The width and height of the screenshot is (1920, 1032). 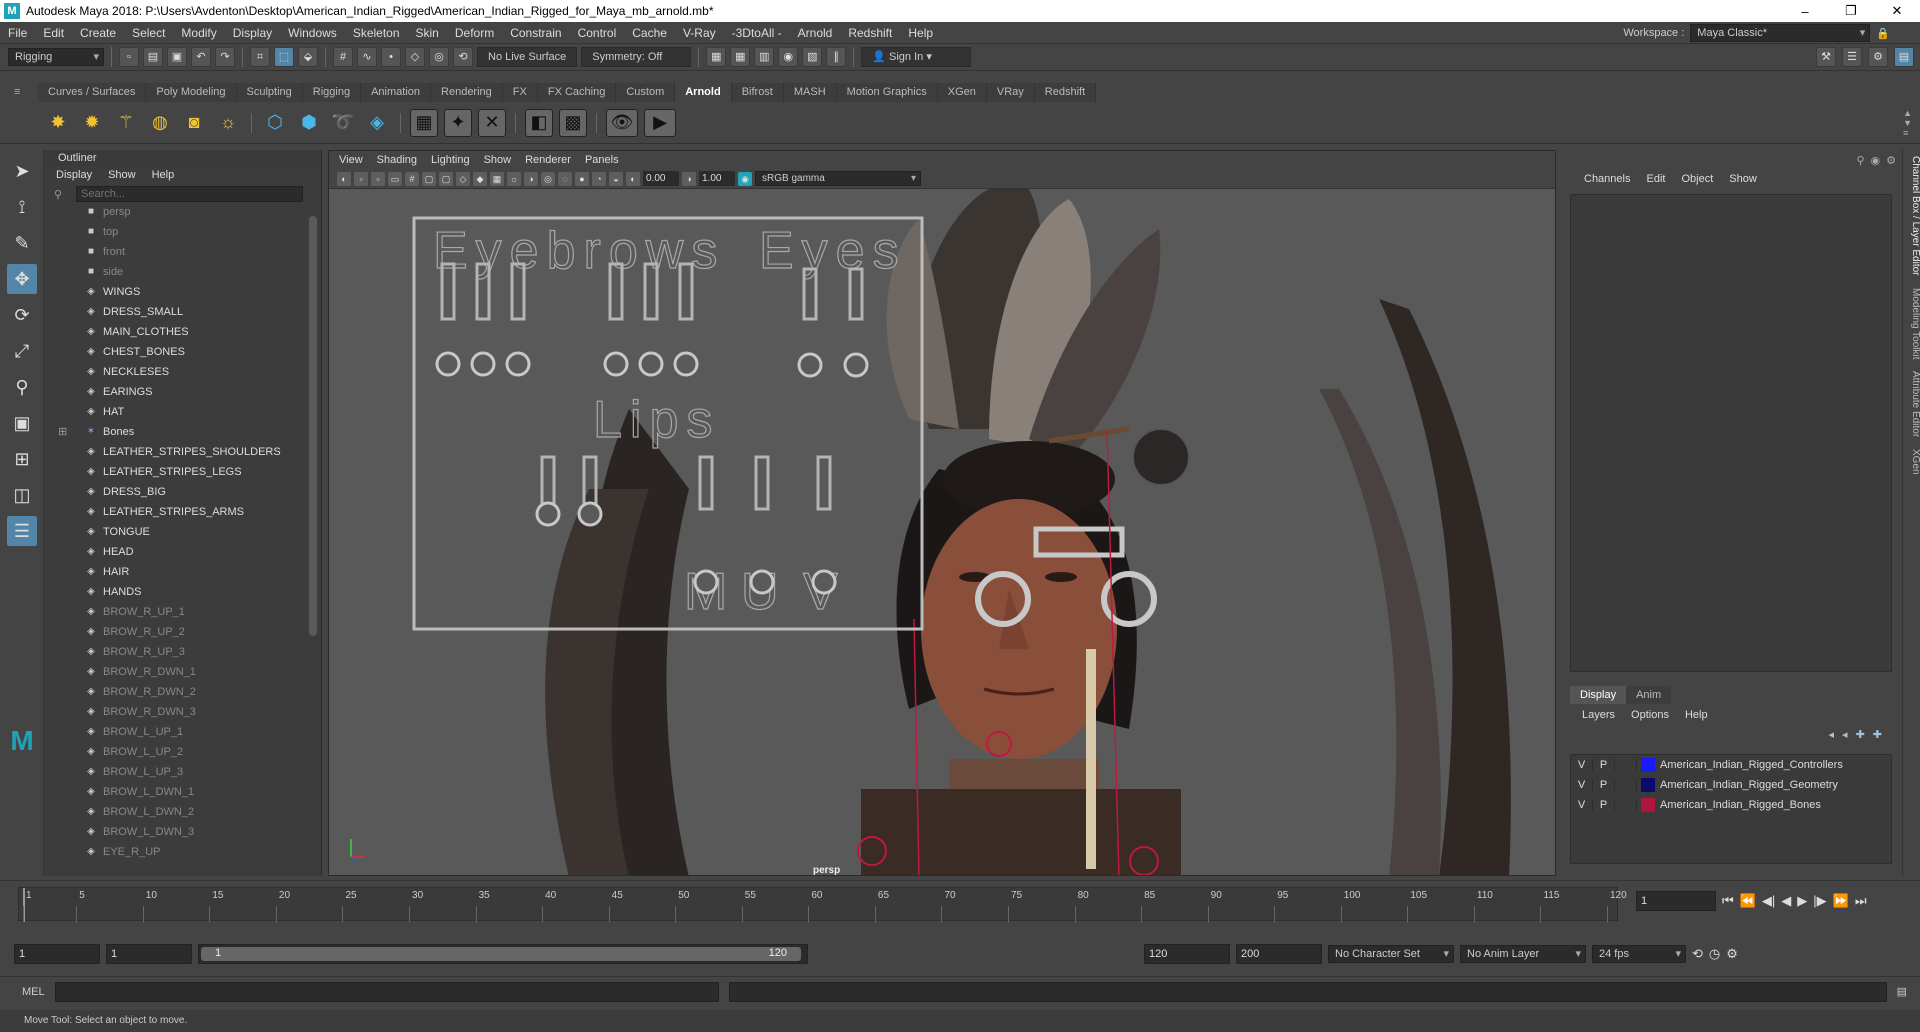 I want to click on viewport-menu-view: View, so click(x=351, y=160).